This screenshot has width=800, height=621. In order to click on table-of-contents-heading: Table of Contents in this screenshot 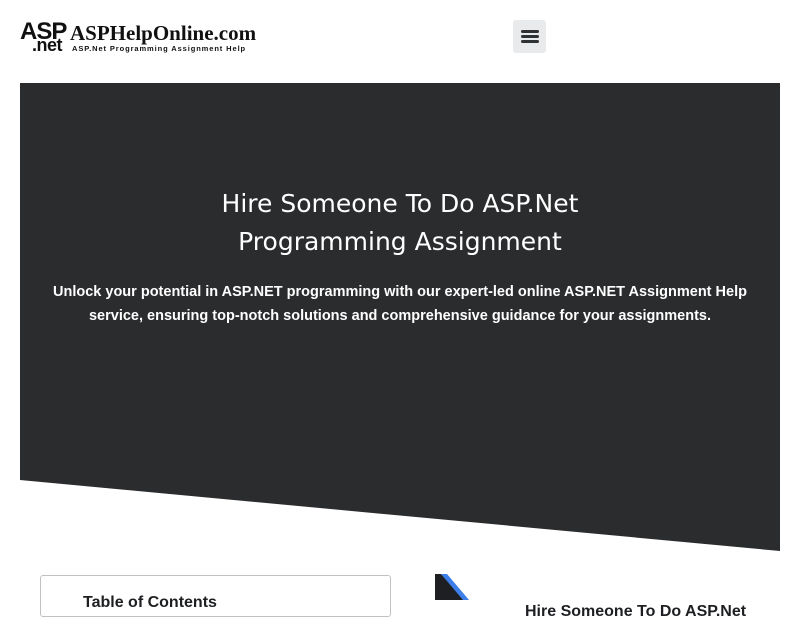, I will do `click(150, 602)`.